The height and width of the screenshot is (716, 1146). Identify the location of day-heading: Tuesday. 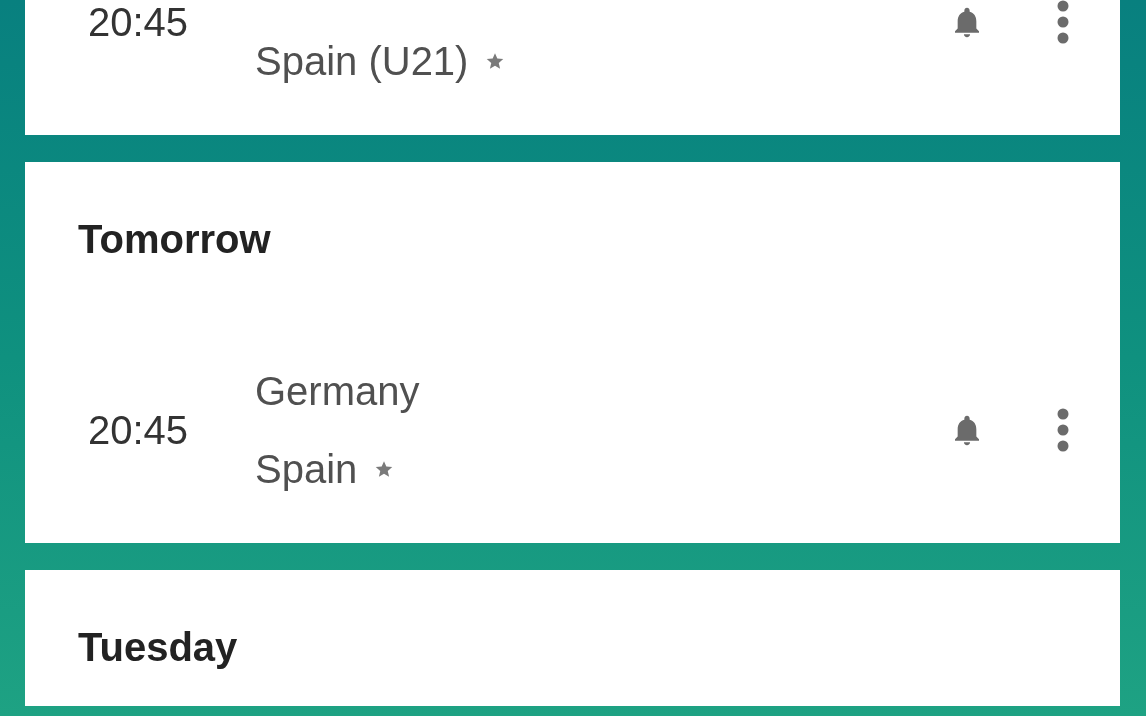
(158, 647).